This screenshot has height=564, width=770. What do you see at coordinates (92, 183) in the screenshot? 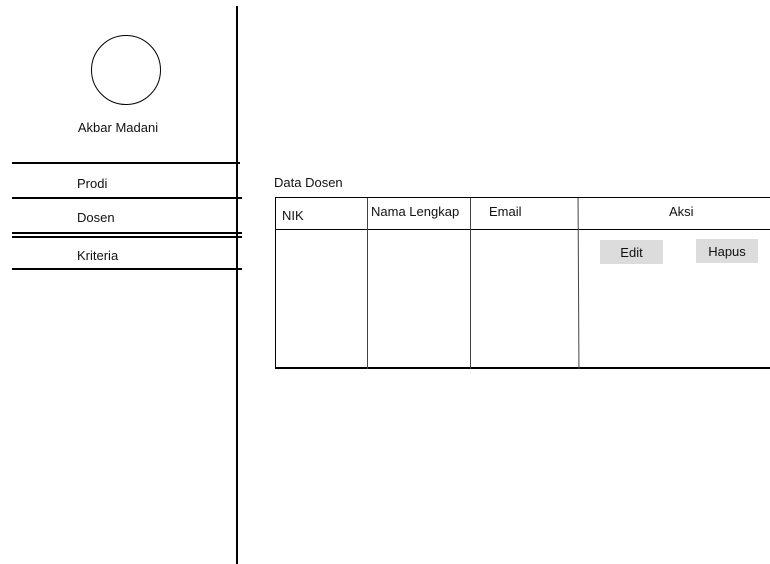
I see `sidebar-item-prodi: Prodi` at bounding box center [92, 183].